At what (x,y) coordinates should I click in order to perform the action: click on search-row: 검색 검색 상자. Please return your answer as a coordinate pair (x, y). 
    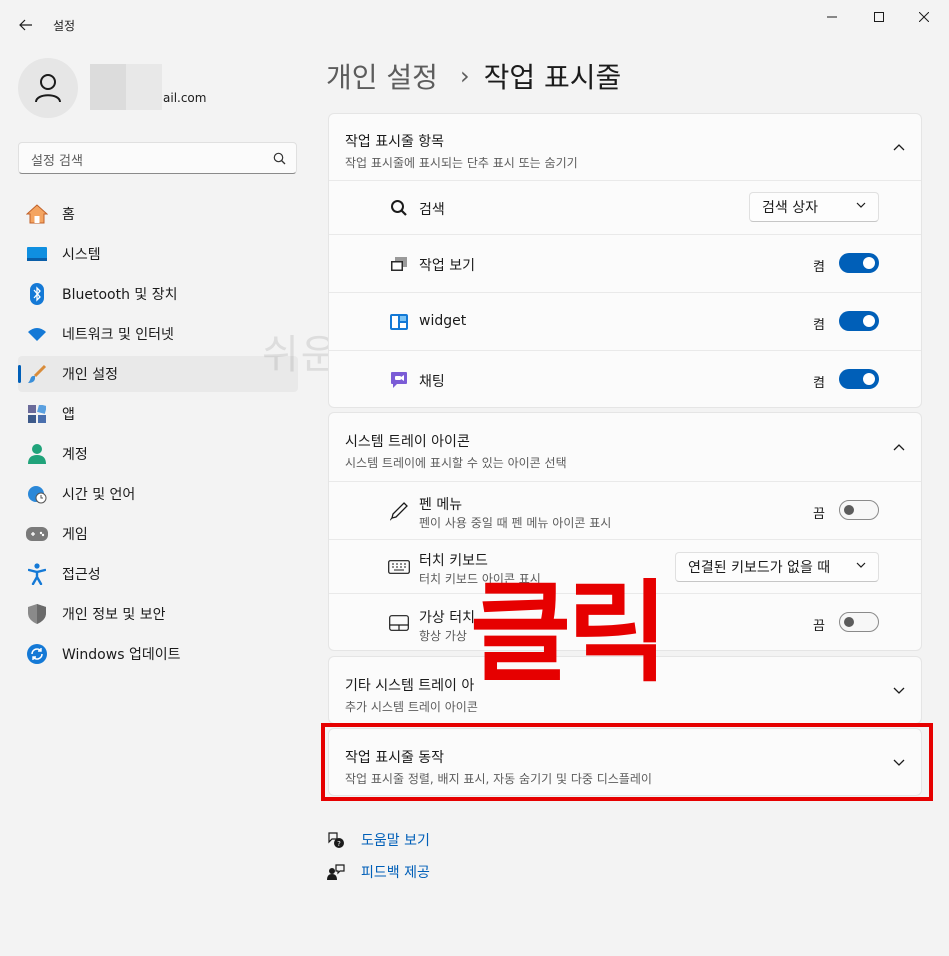
    Looking at the image, I should click on (625, 207).